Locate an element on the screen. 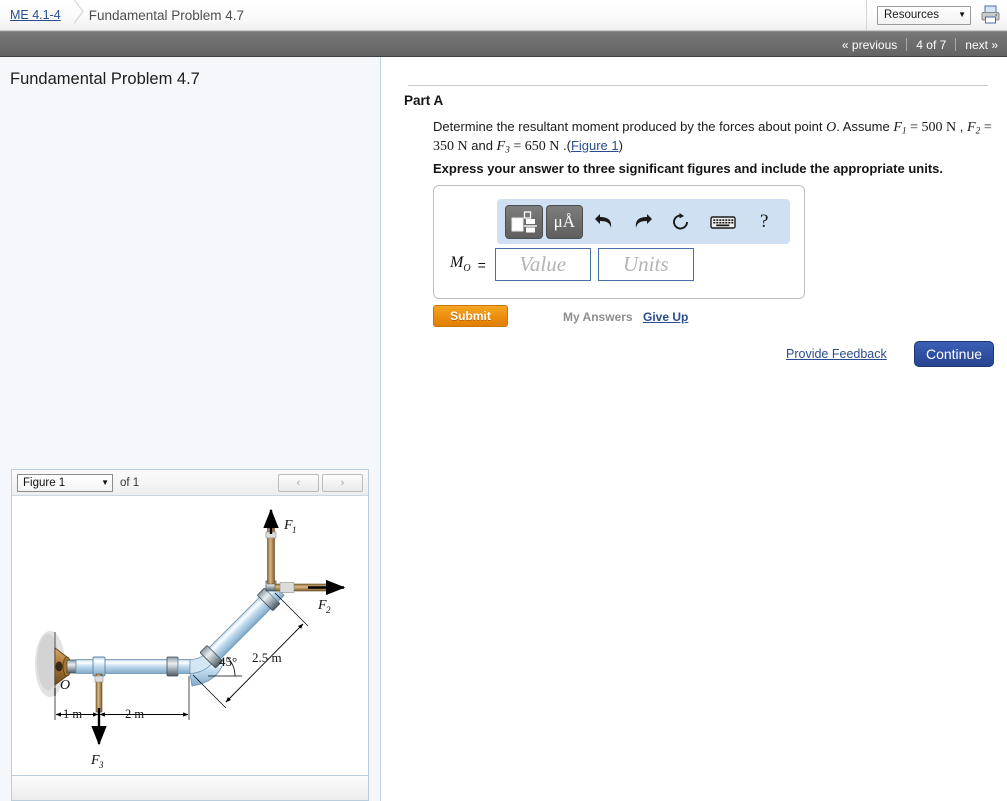 Image resolution: width=1007 pixels, height=801 pixels. units-placeholder: Units is located at coordinates (645, 264).